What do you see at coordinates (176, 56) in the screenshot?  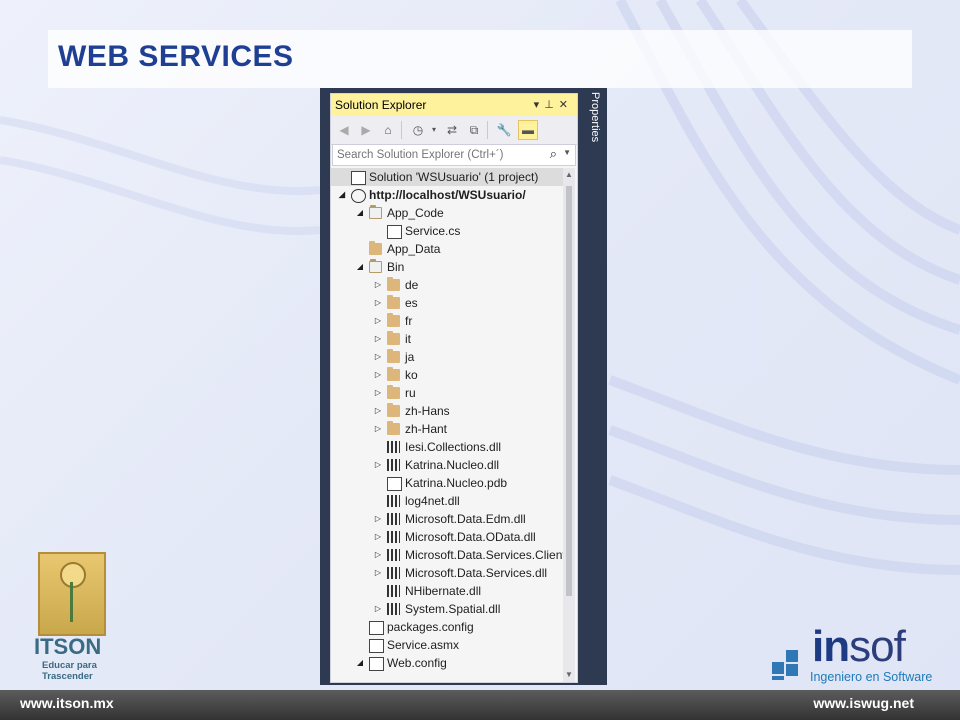 I see `slide-title: WEB SERVICES` at bounding box center [176, 56].